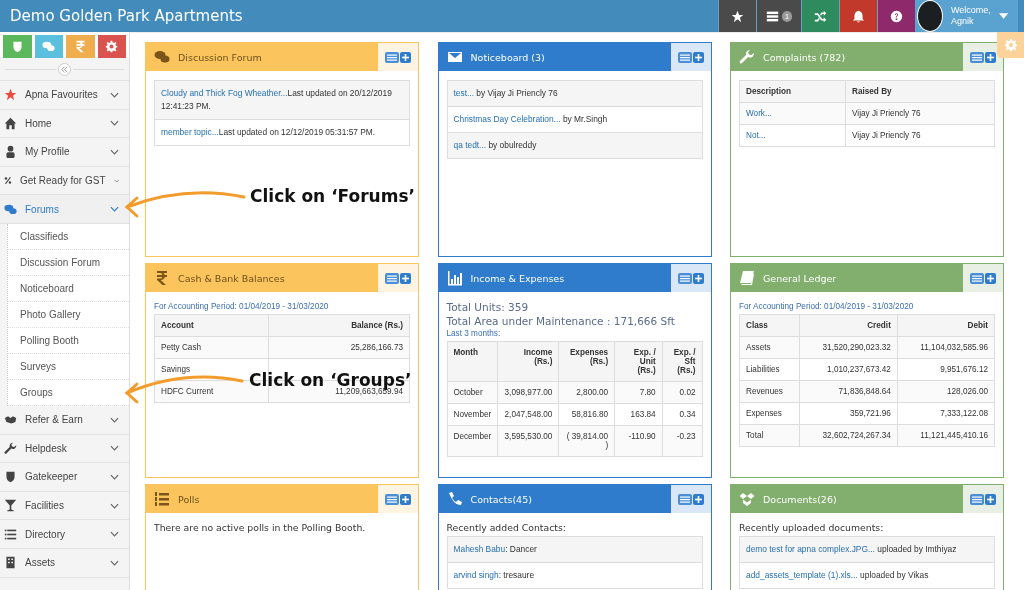 This screenshot has width=1024, height=590. I want to click on avatar, so click(930, 16).